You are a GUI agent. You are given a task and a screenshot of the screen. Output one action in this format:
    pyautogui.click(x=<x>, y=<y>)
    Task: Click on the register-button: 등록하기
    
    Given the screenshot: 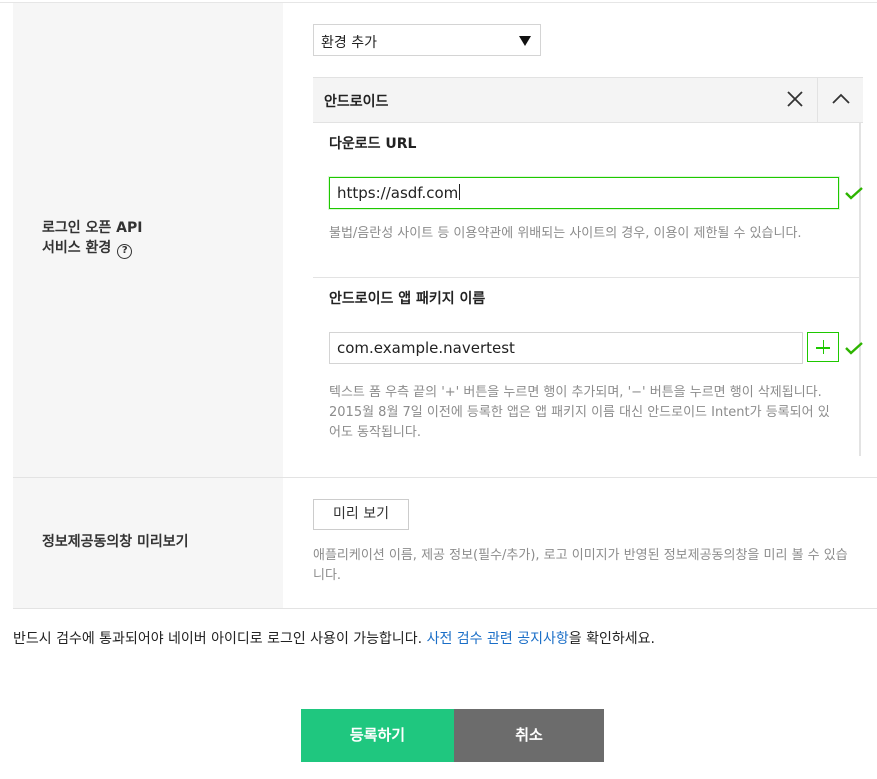 What is the action you would take?
    pyautogui.click(x=377, y=735)
    